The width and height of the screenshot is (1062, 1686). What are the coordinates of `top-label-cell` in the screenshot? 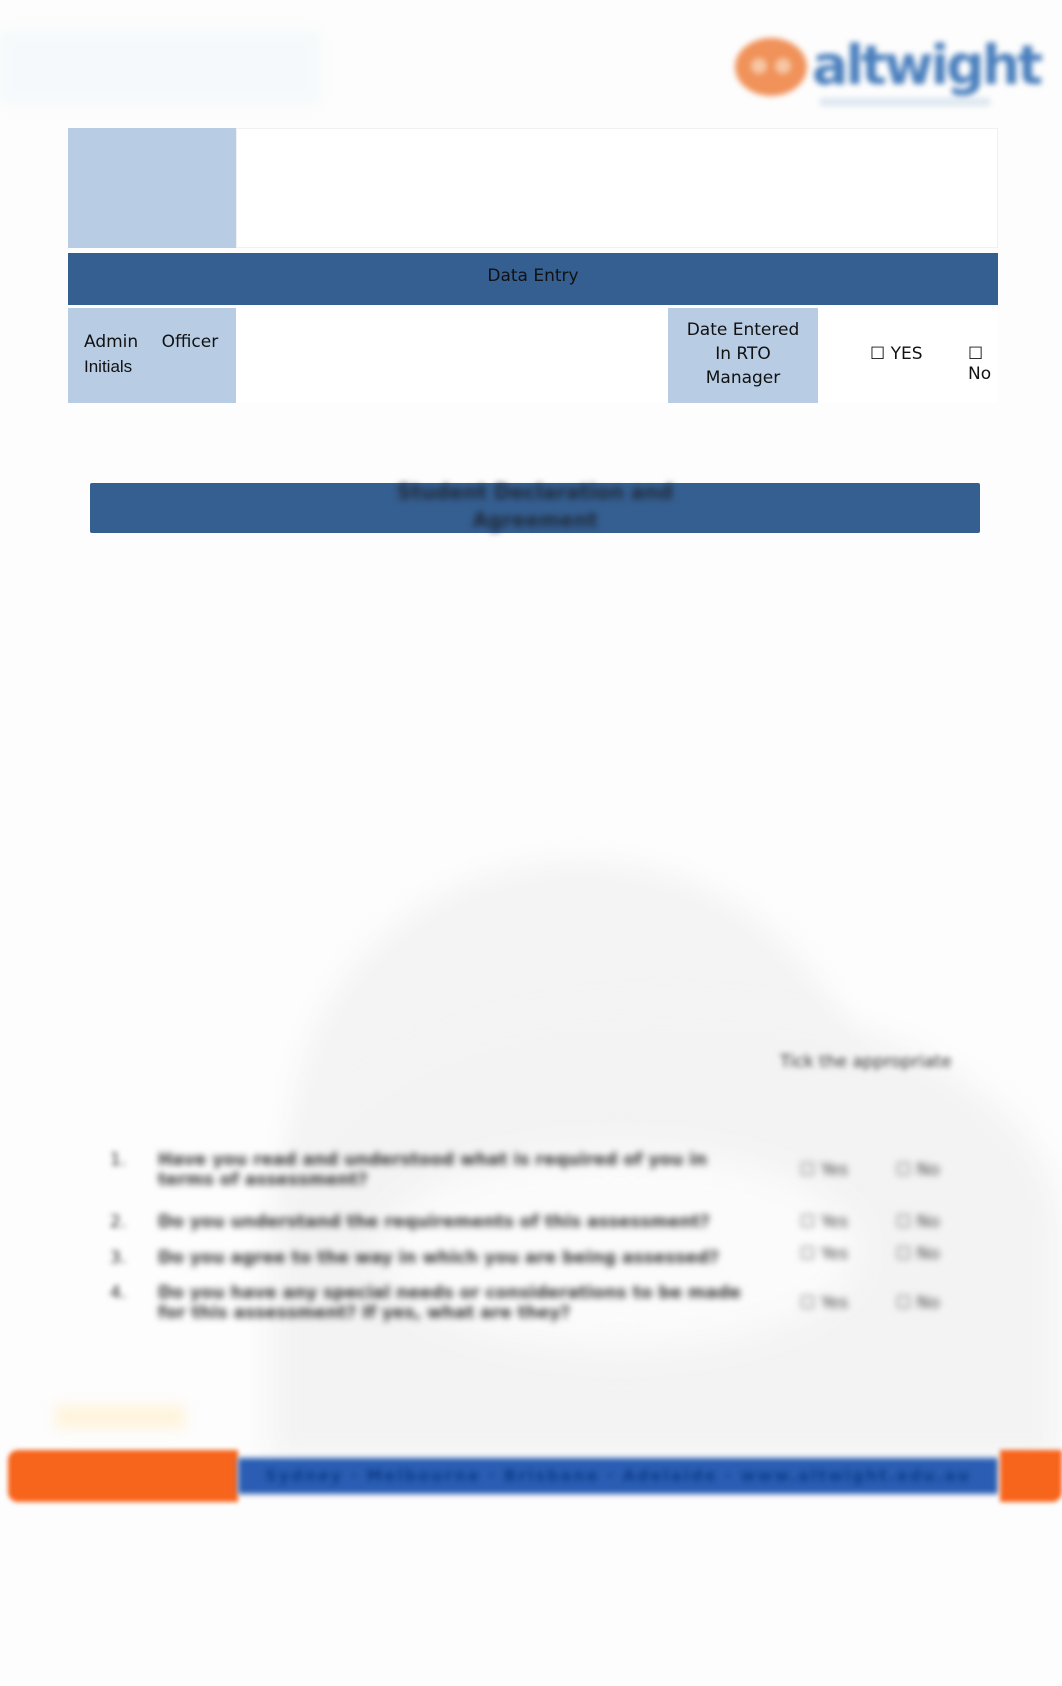 It's located at (152, 188).